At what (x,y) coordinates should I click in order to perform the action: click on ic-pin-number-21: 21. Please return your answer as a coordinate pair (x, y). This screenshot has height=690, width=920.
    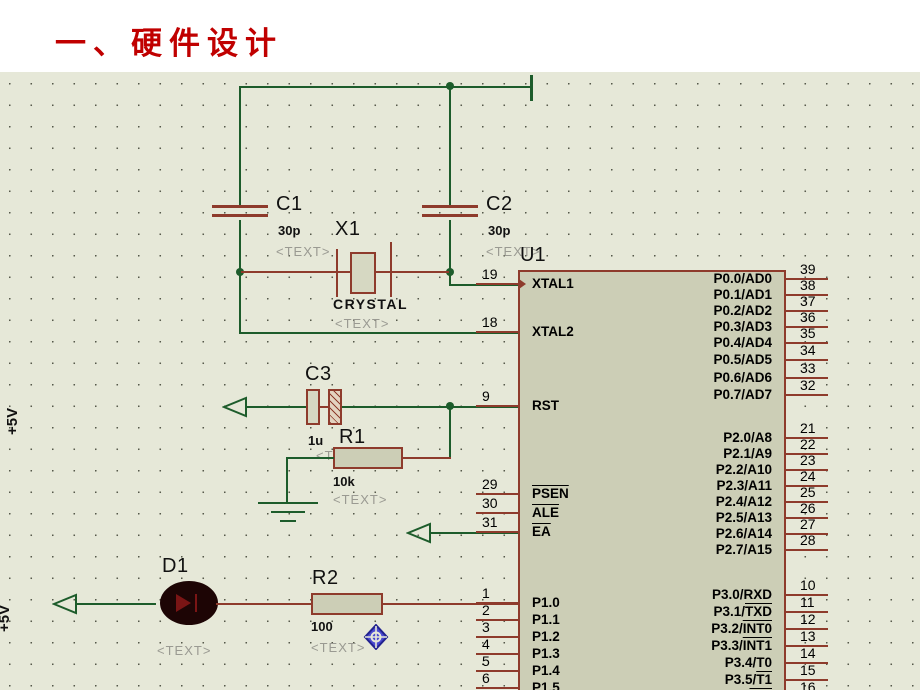
    Looking at the image, I should click on (808, 428).